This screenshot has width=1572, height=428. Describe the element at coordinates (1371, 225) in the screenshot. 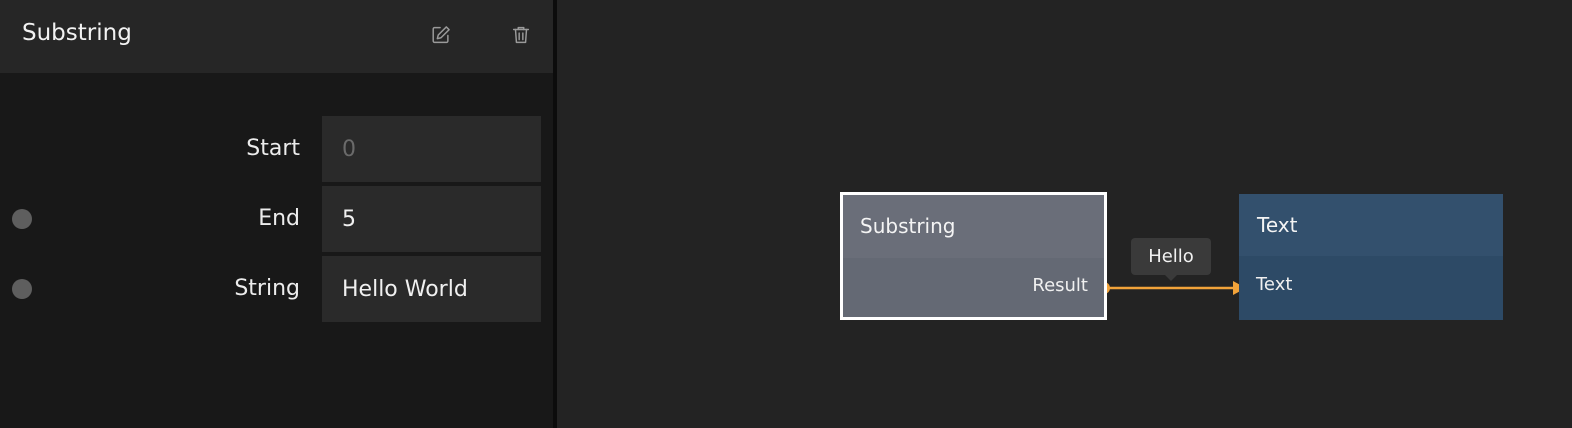

I see `text-node-title: Text` at that location.